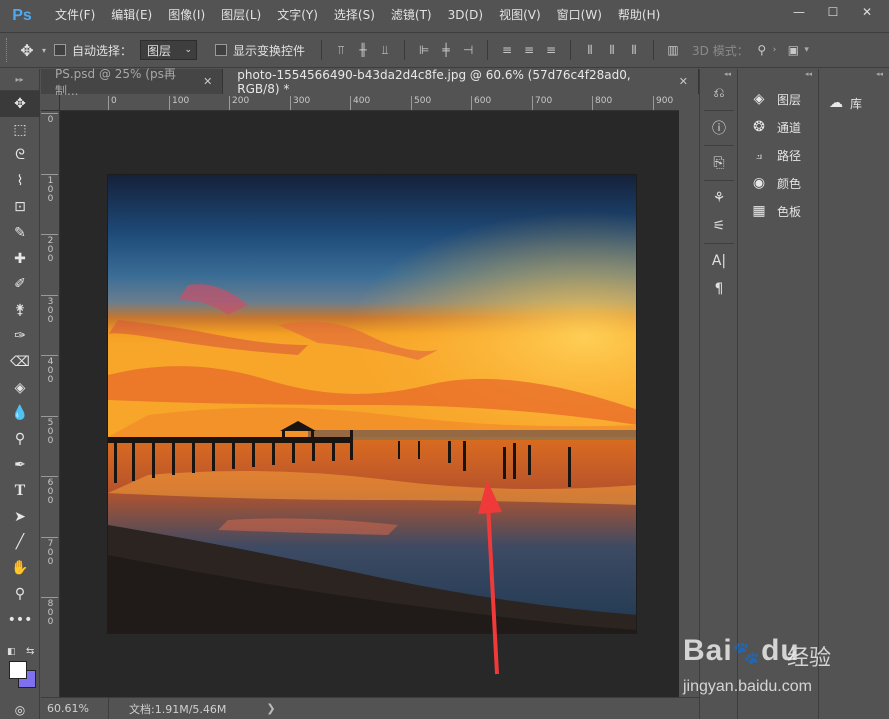 The width and height of the screenshot is (889, 719). What do you see at coordinates (20, 362) in the screenshot?
I see `eraser-tool-icon: ⌫` at bounding box center [20, 362].